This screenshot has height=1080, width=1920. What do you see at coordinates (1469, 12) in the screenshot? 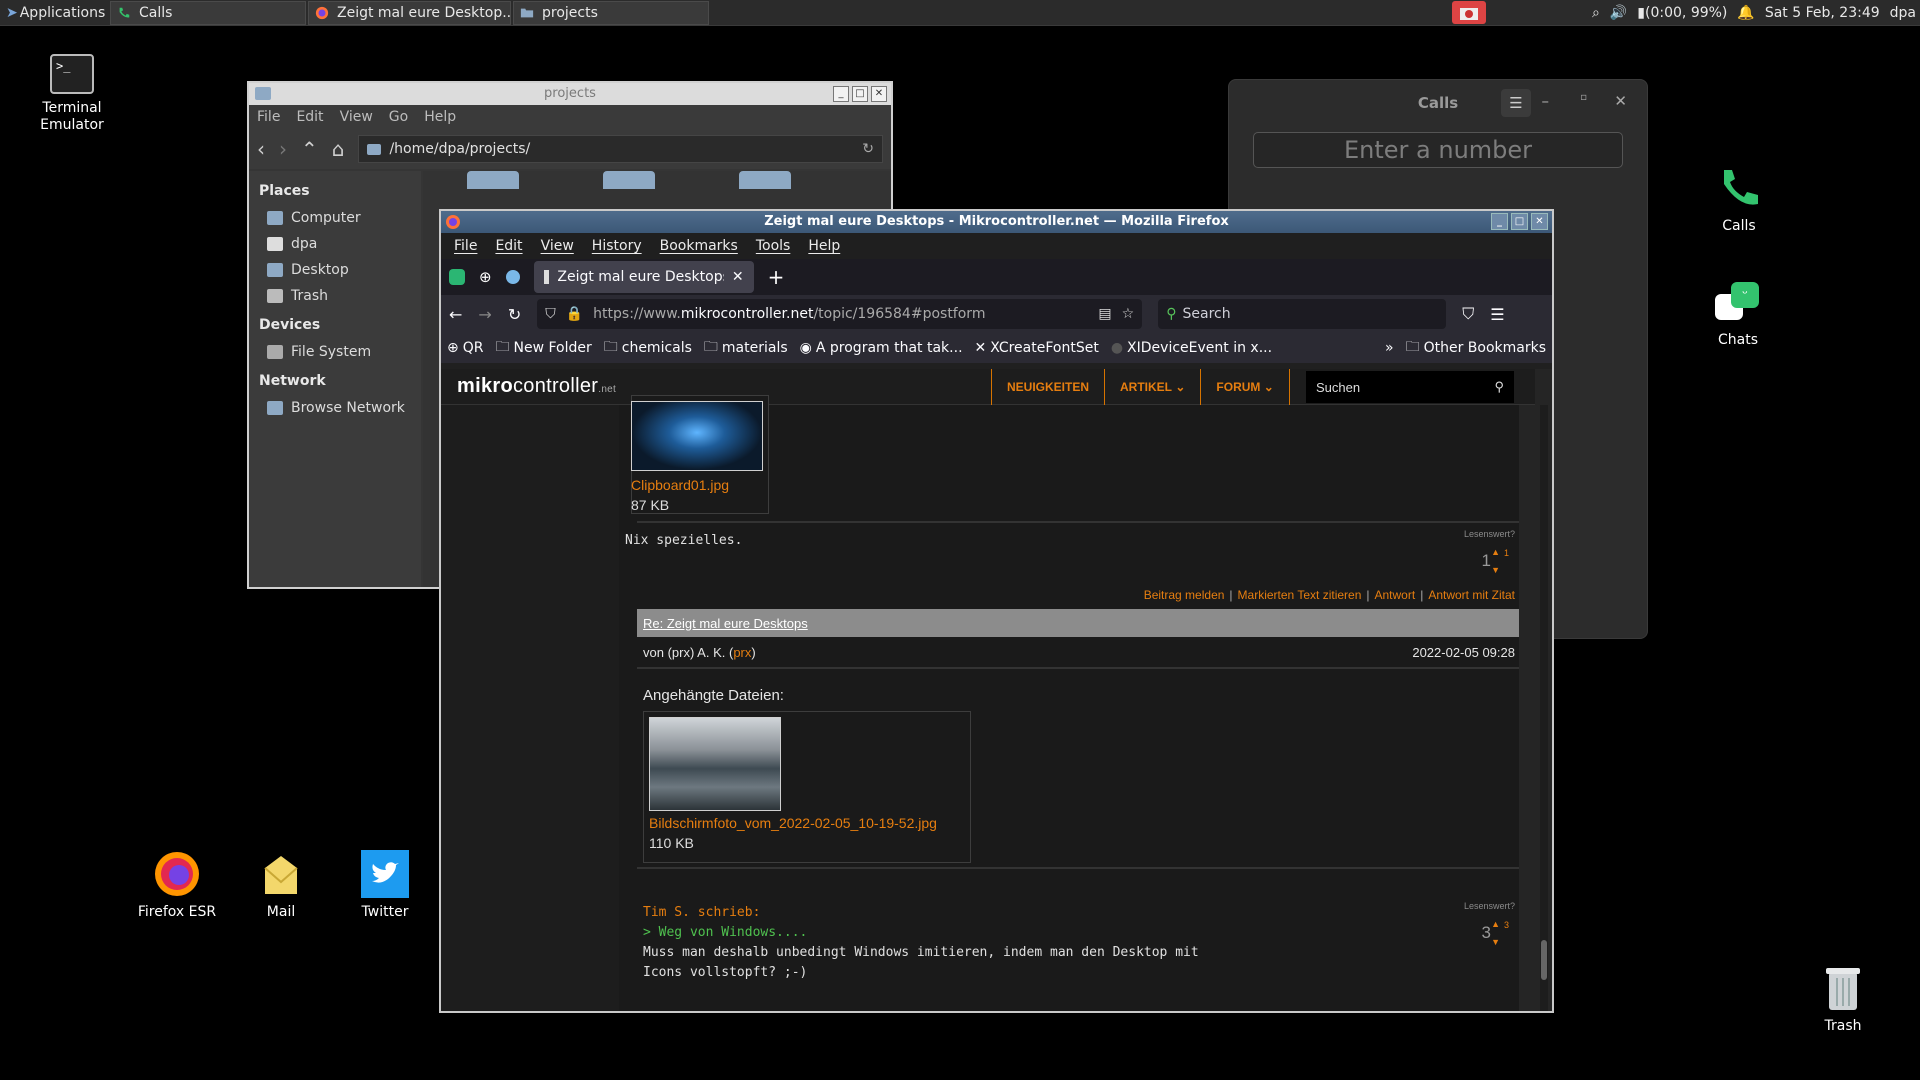
I see `screenshot-tray-app` at bounding box center [1469, 12].